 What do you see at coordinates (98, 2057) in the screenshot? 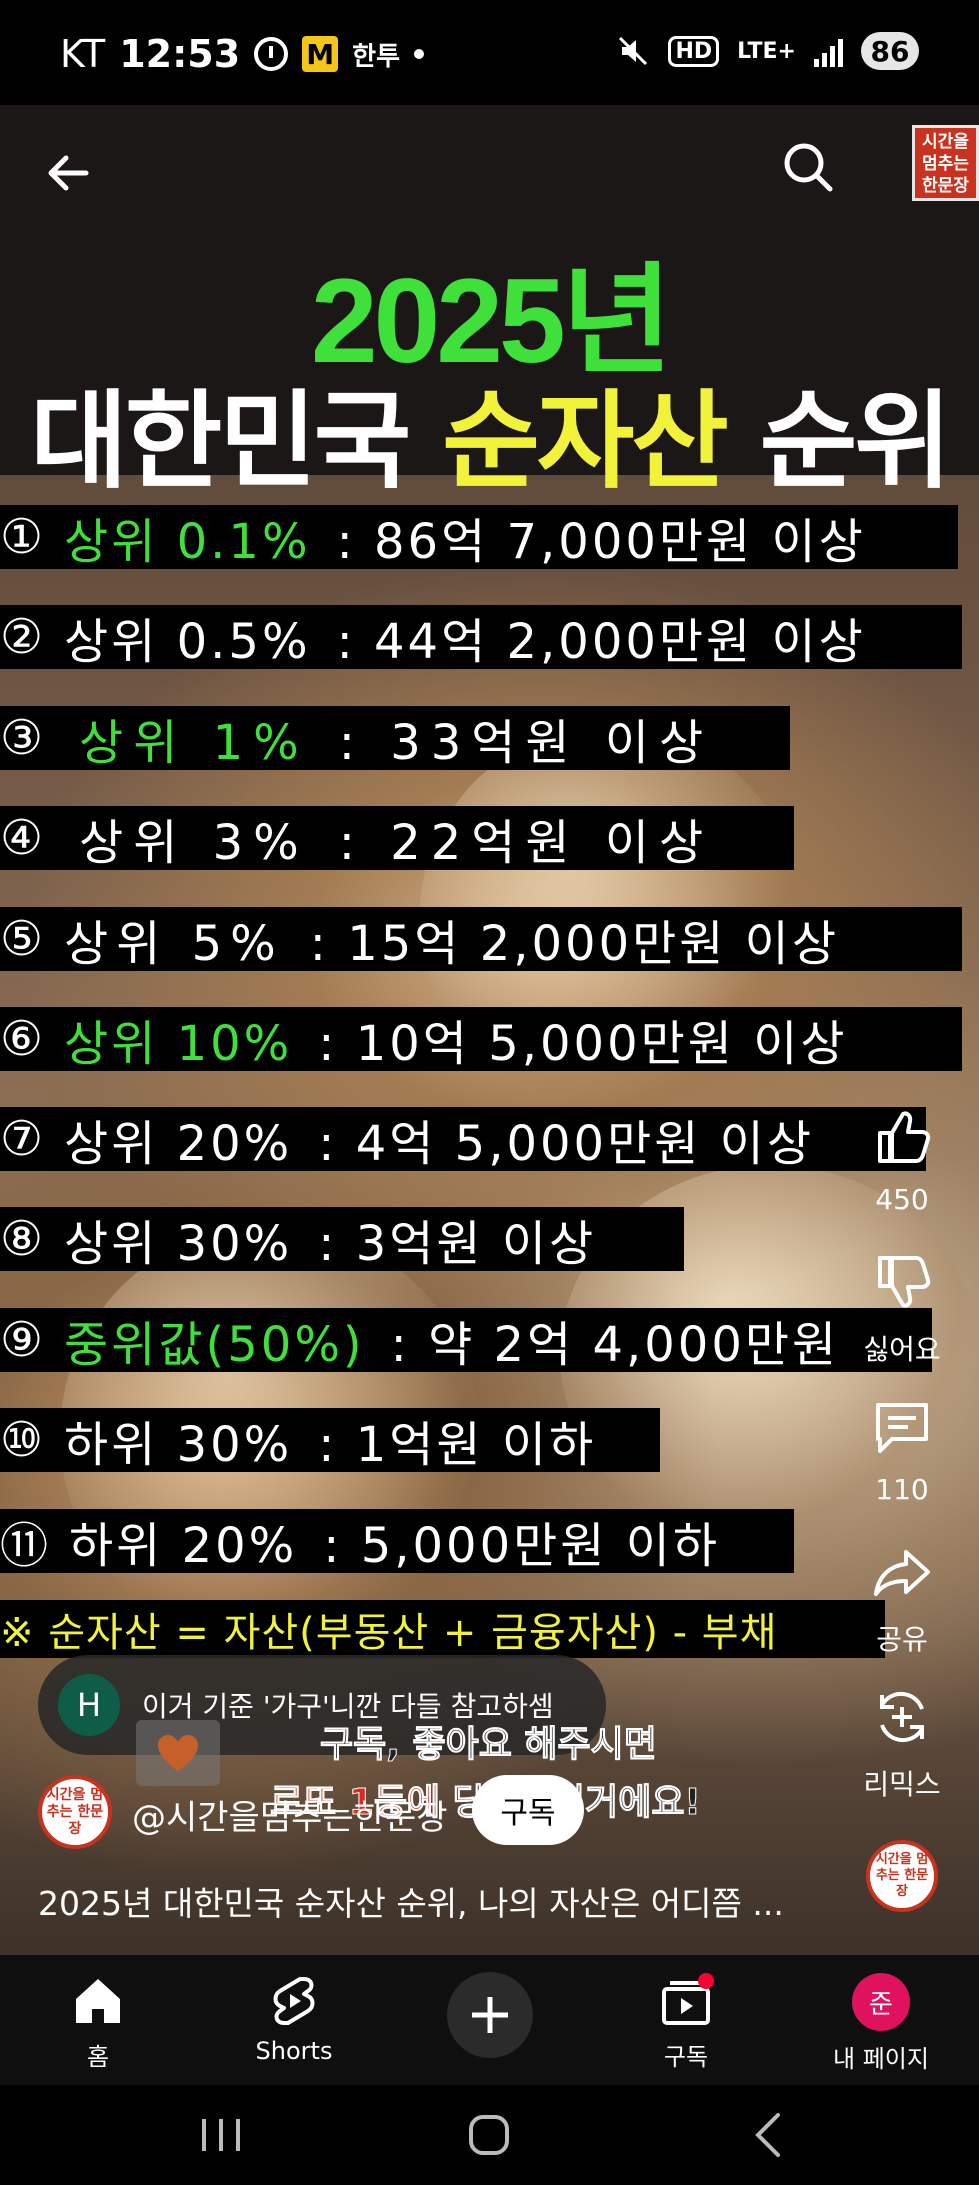
I see `nav-home-label: 홈` at bounding box center [98, 2057].